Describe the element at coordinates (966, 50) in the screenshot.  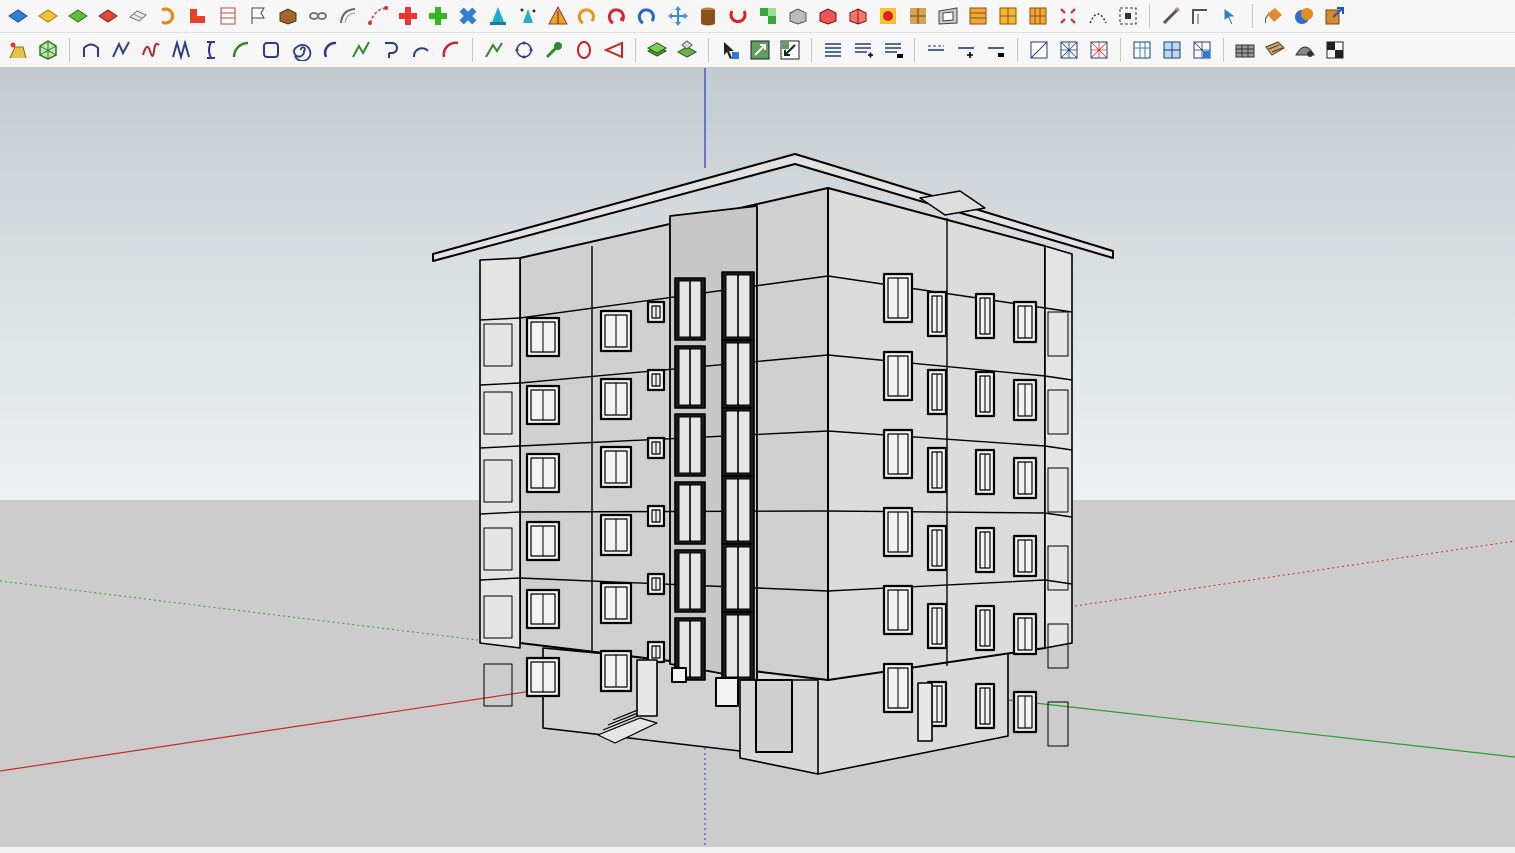
I see `dash-add-button` at that location.